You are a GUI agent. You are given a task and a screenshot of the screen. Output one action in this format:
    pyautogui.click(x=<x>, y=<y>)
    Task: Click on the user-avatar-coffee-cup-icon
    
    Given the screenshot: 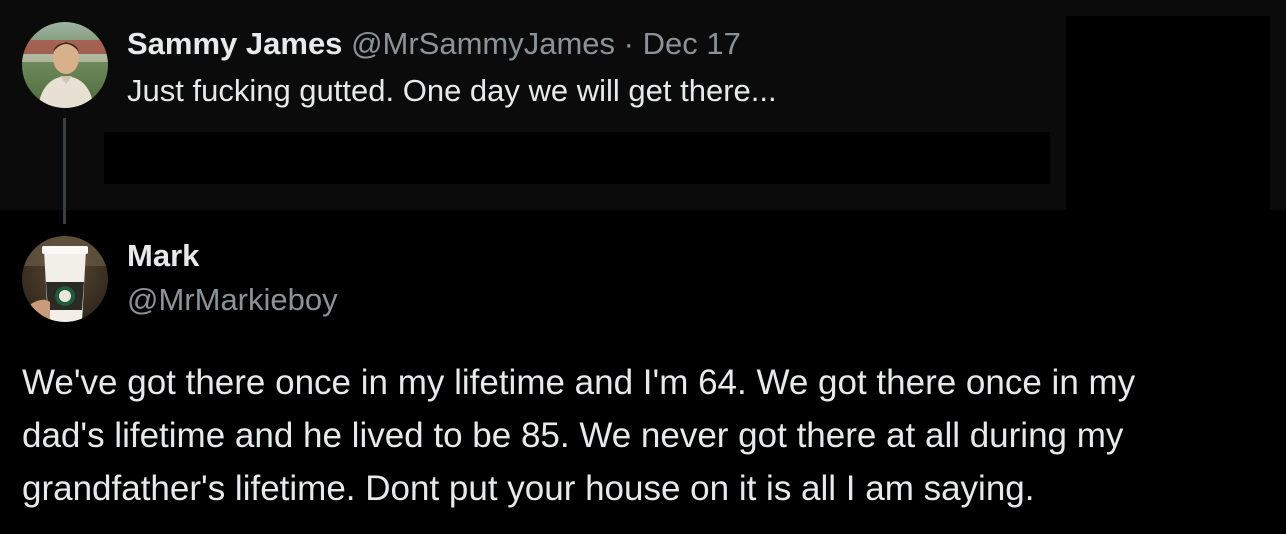 What is the action you would take?
    pyautogui.click(x=65, y=279)
    